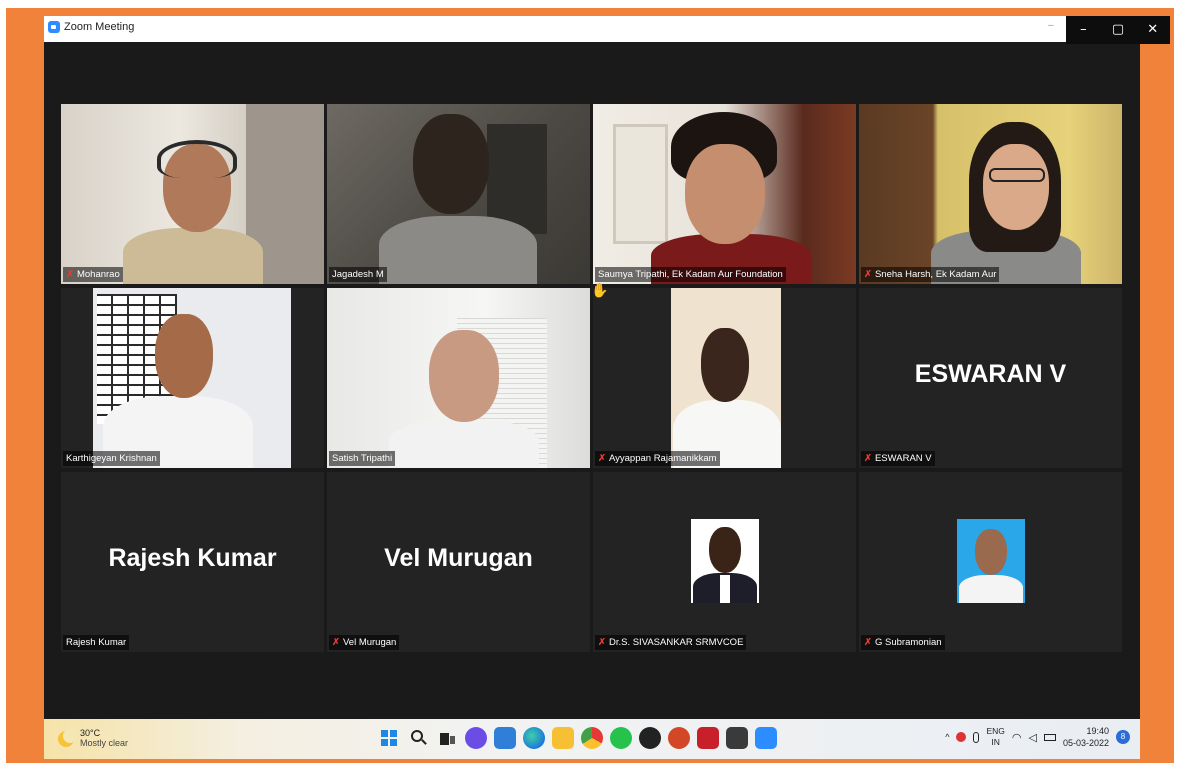 The image size is (1177, 763). I want to click on participant-name: ✗ Dr.S. SIVASANKAR SRMVCOE, so click(671, 642).